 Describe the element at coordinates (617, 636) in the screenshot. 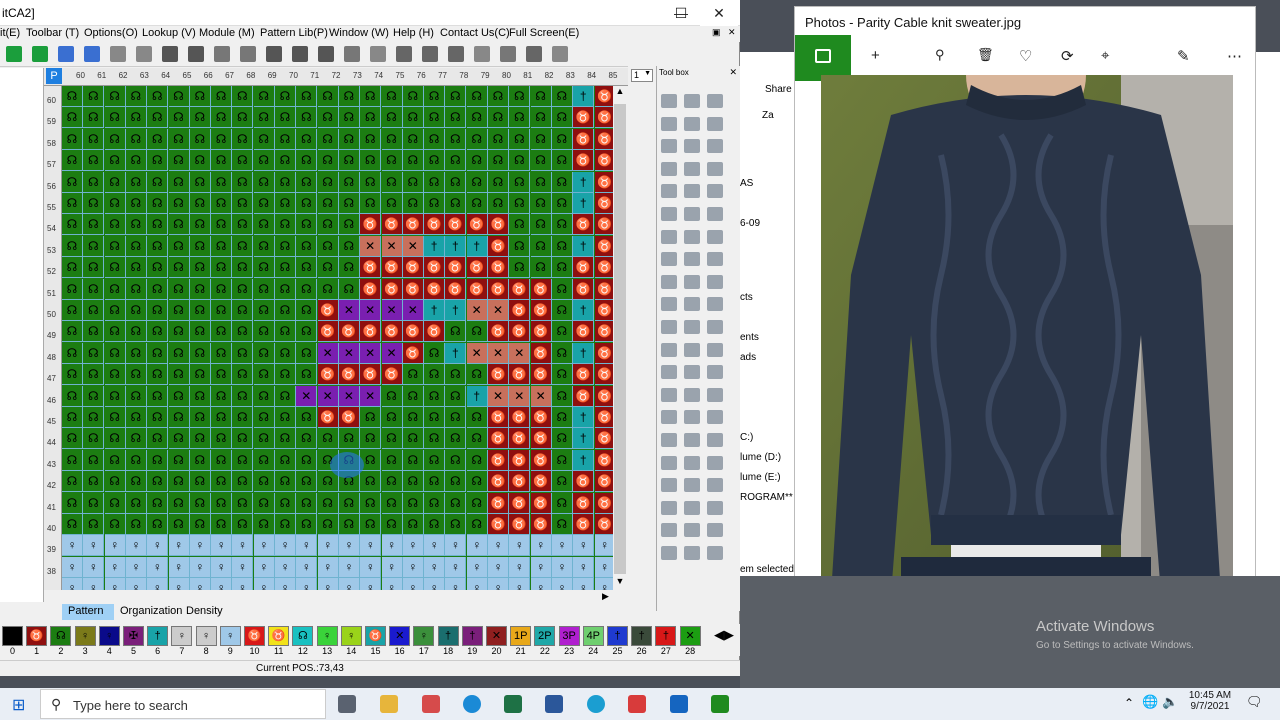

I see `palette-stitch-swatch: †` at that location.